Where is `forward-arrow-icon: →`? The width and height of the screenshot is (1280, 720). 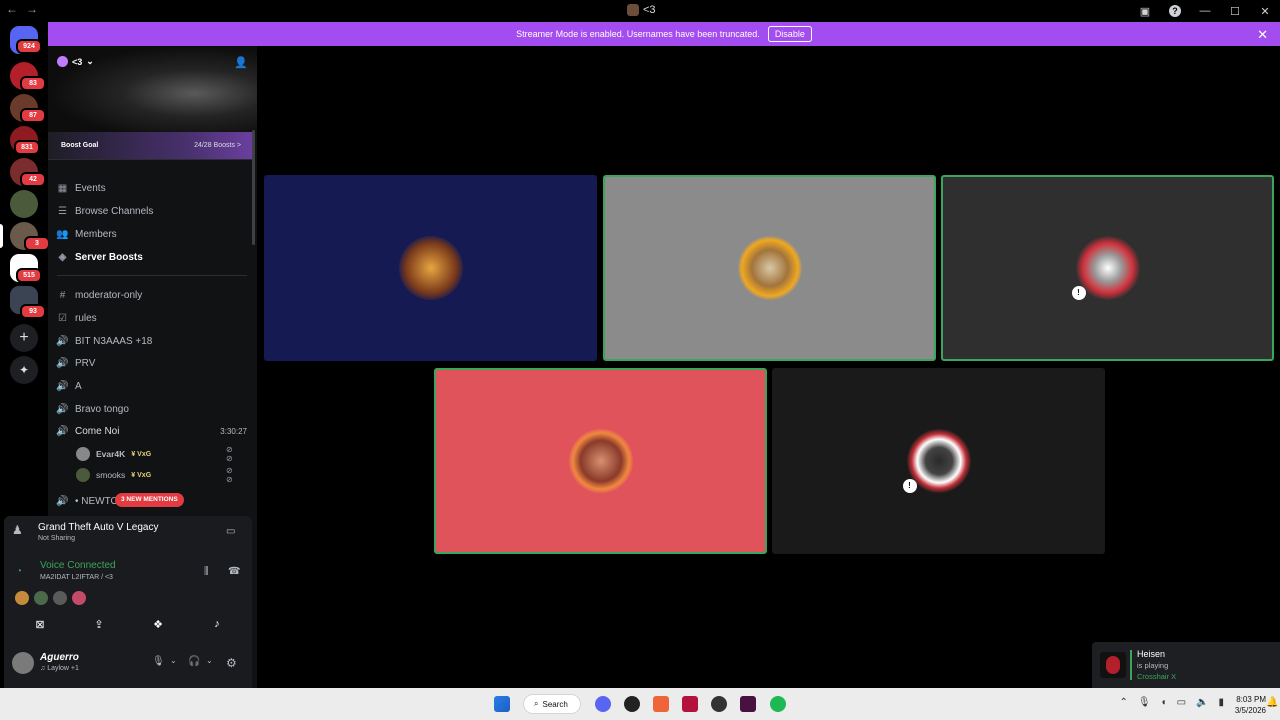 forward-arrow-icon: → is located at coordinates (32, 9).